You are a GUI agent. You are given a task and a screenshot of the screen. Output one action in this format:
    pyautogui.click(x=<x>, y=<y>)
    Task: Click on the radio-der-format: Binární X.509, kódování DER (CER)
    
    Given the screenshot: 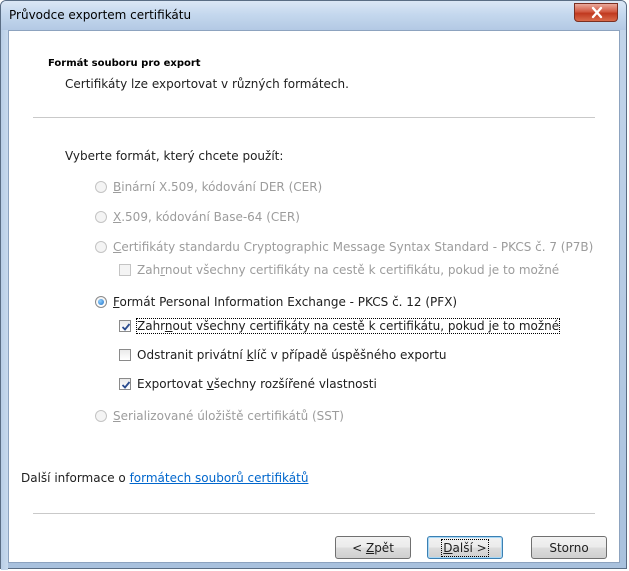 What is the action you would take?
    pyautogui.click(x=208, y=187)
    